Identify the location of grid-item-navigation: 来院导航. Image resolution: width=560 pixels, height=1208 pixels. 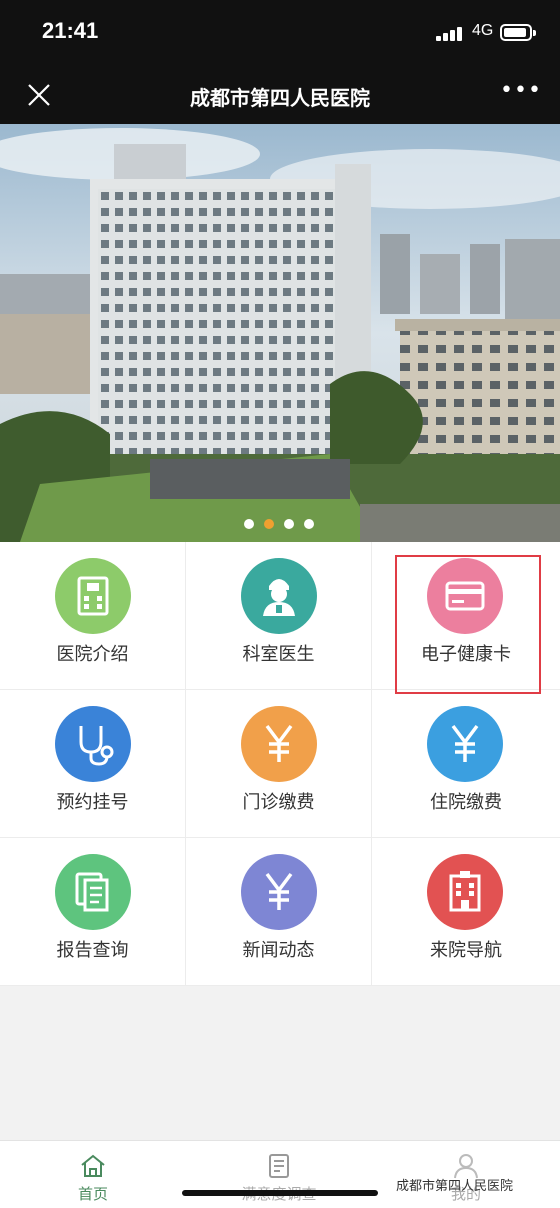
(466, 912).